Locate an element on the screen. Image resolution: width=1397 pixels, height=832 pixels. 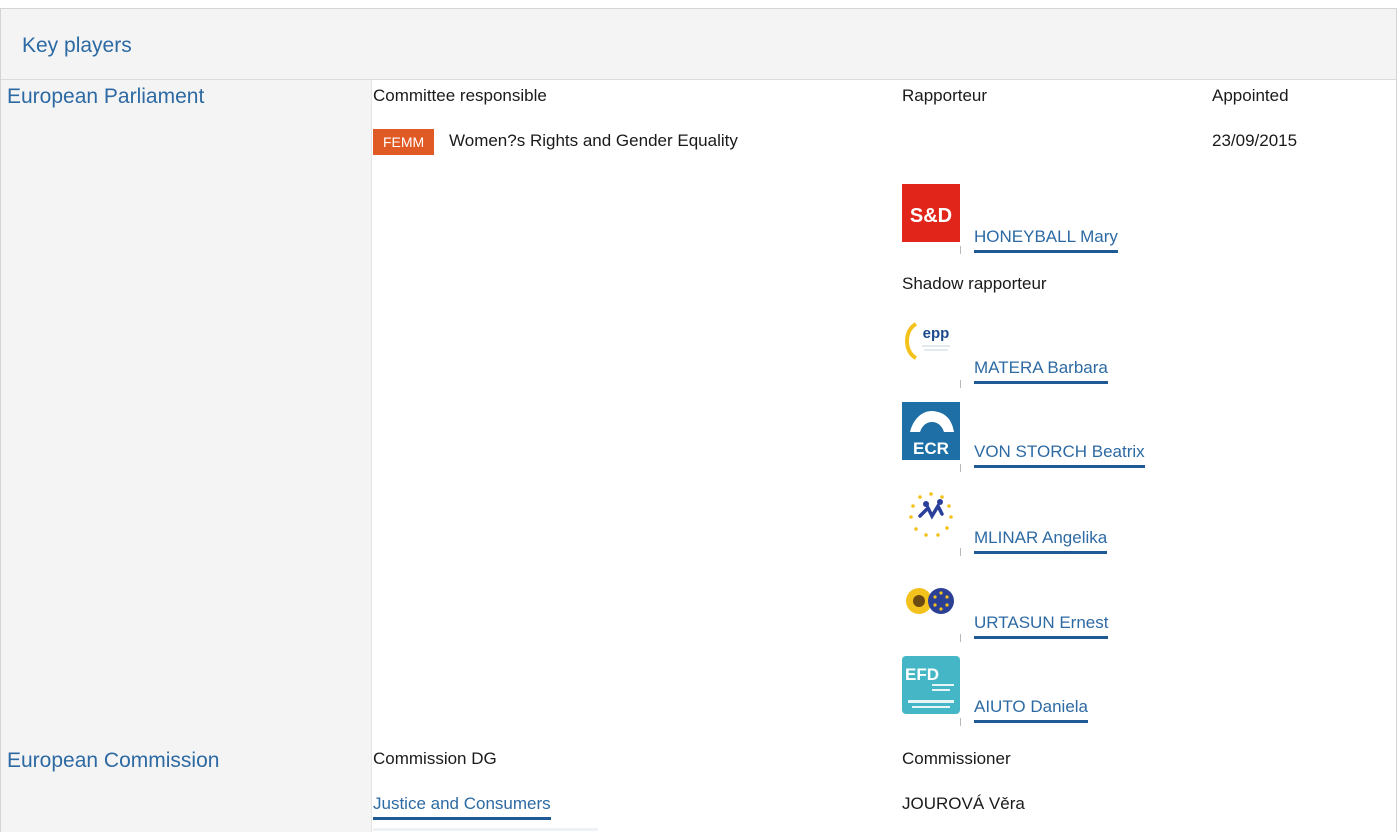
rapporteur-header: Rapporteur is located at coordinates (945, 95).